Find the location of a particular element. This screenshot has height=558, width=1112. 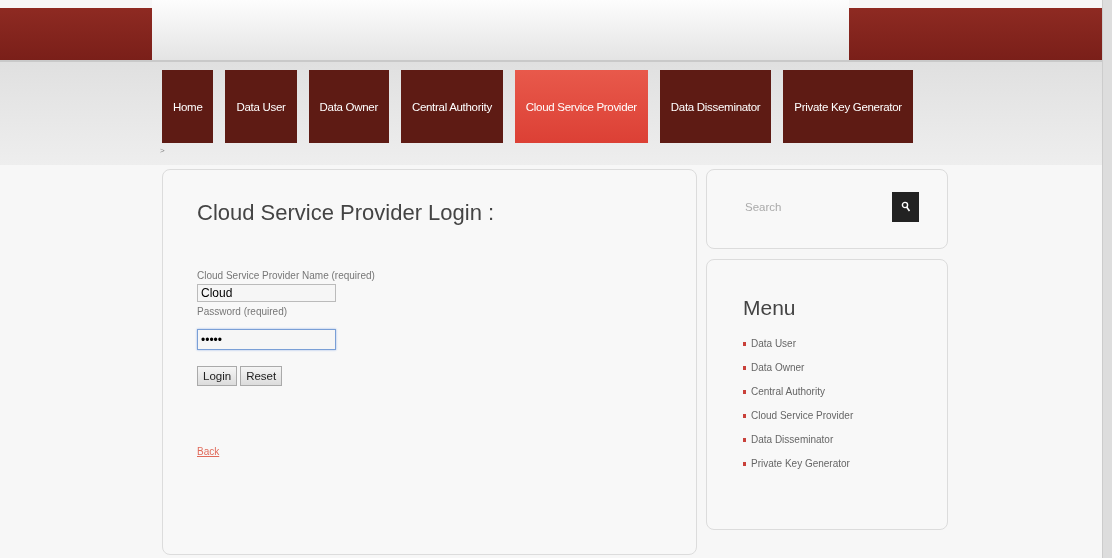

search-icon is located at coordinates (905, 207).